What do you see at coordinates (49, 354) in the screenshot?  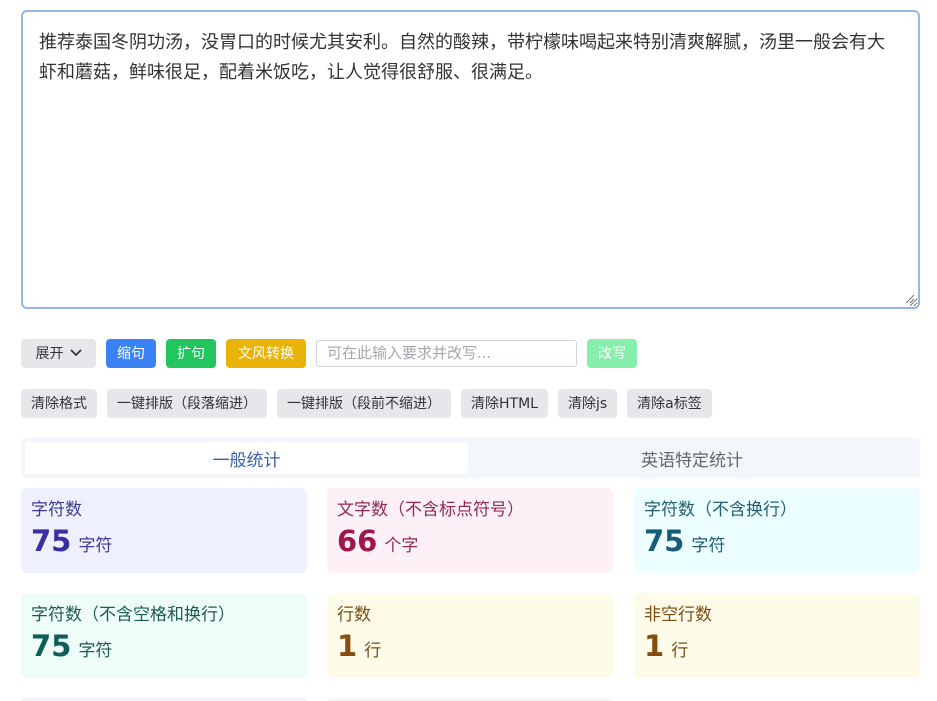 I see `expand-label: 展开` at bounding box center [49, 354].